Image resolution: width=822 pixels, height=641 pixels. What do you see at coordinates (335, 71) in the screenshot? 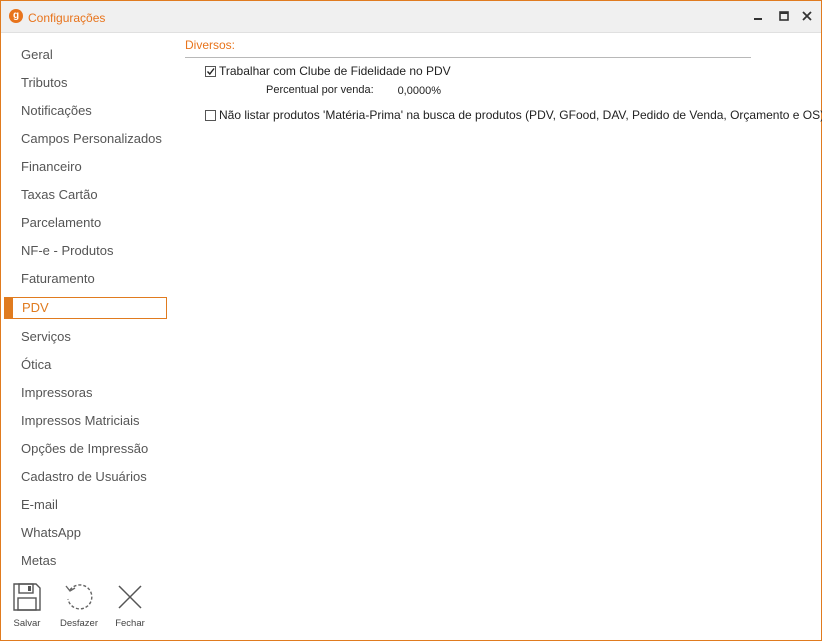
I see `fidelidade-label: Trabalhar com Clube de Fidelidade no PDV` at bounding box center [335, 71].